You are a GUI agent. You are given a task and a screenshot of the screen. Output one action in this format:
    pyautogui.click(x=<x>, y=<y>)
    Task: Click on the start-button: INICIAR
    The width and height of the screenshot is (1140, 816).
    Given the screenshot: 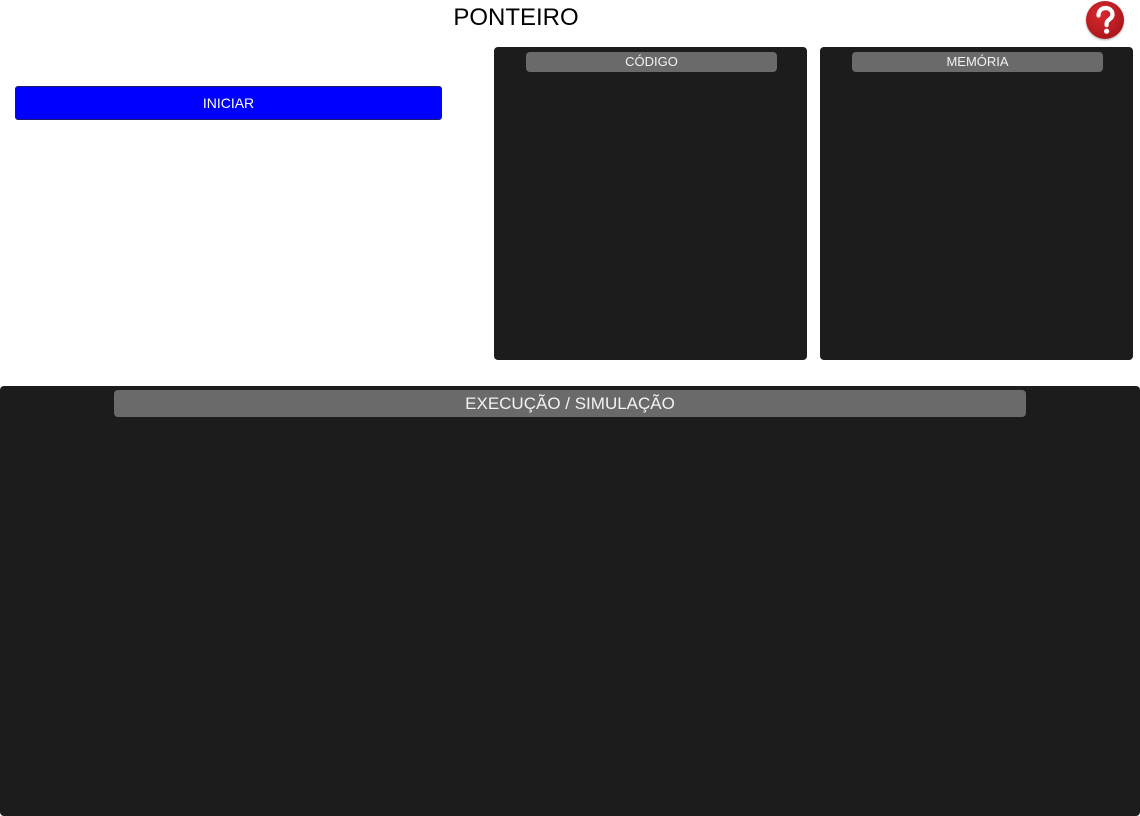 What is the action you would take?
    pyautogui.click(x=228, y=103)
    